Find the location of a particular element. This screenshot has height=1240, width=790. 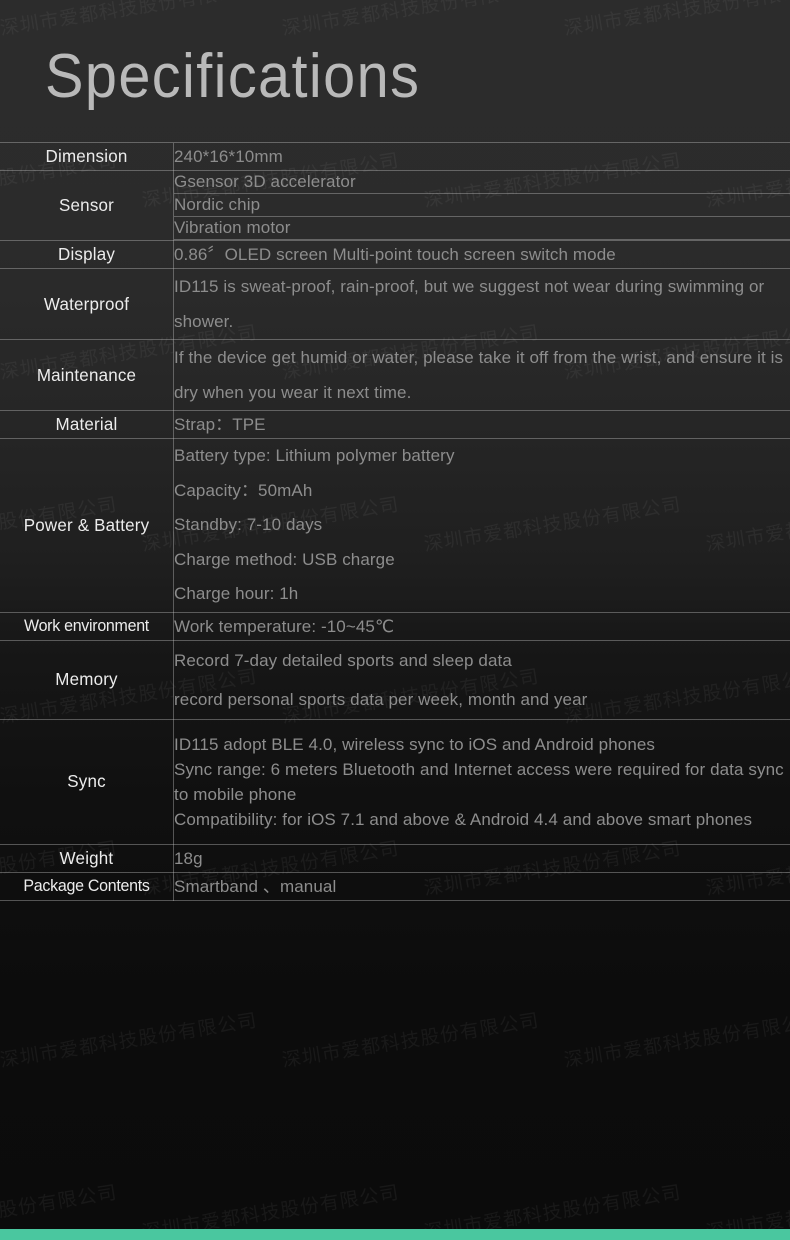

page-header: Specifications is located at coordinates (395, 71).